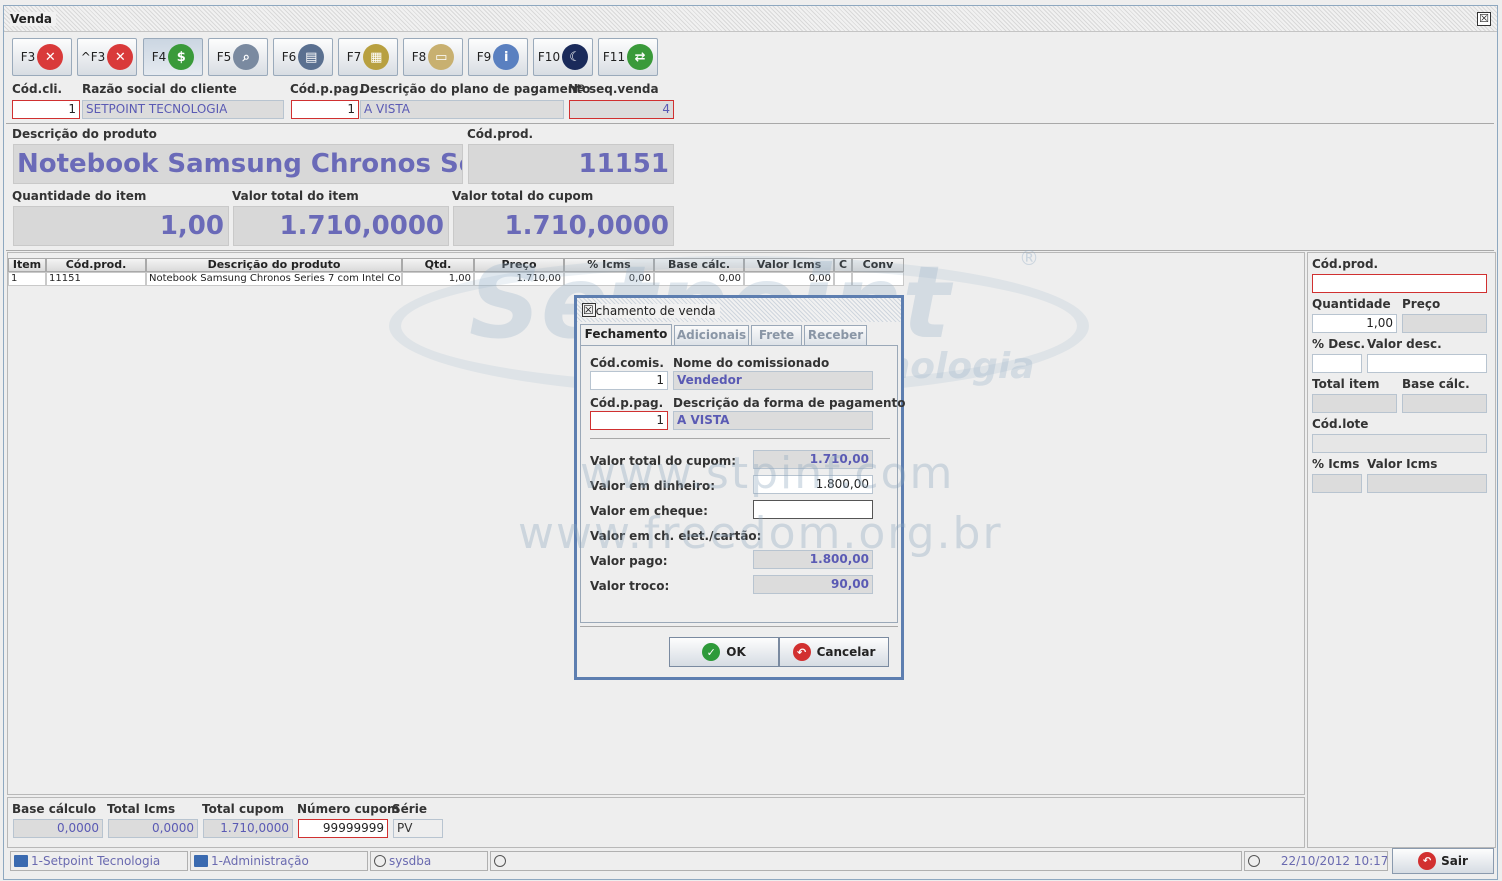  Describe the element at coordinates (28, 57) in the screenshot. I see `toolbar-key-label: F3` at that location.